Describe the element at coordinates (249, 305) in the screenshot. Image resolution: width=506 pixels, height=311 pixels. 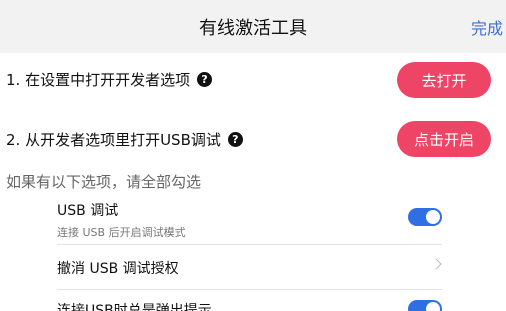
I see `option-usb-prompt: 连接USB时总是弹出提示` at that location.